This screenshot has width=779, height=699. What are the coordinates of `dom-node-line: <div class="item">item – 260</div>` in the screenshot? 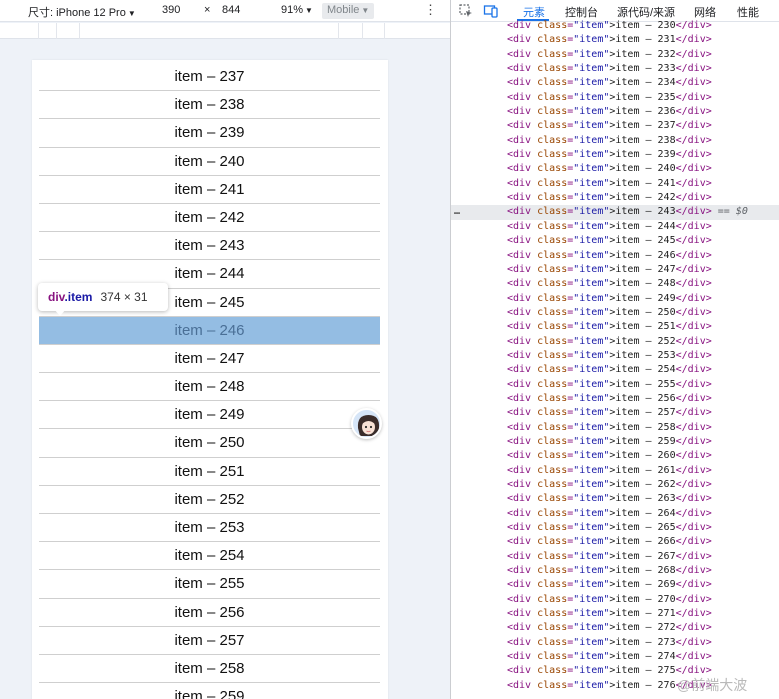 It's located at (615, 456).